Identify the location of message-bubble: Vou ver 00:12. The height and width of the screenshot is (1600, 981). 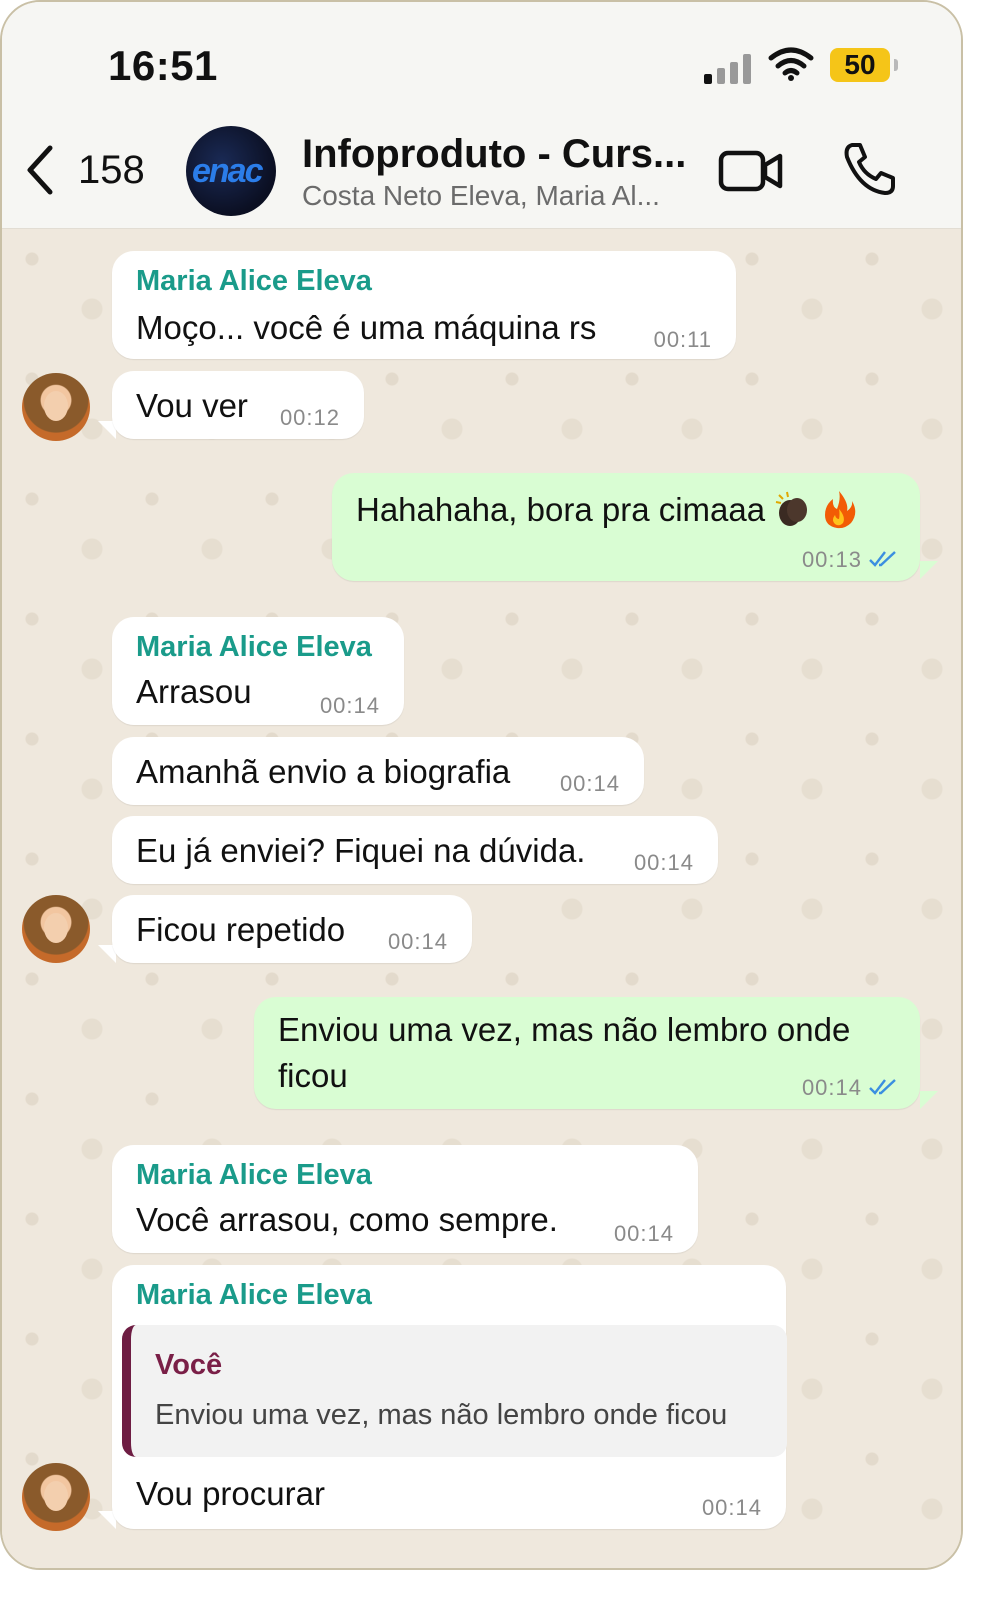
(238, 405).